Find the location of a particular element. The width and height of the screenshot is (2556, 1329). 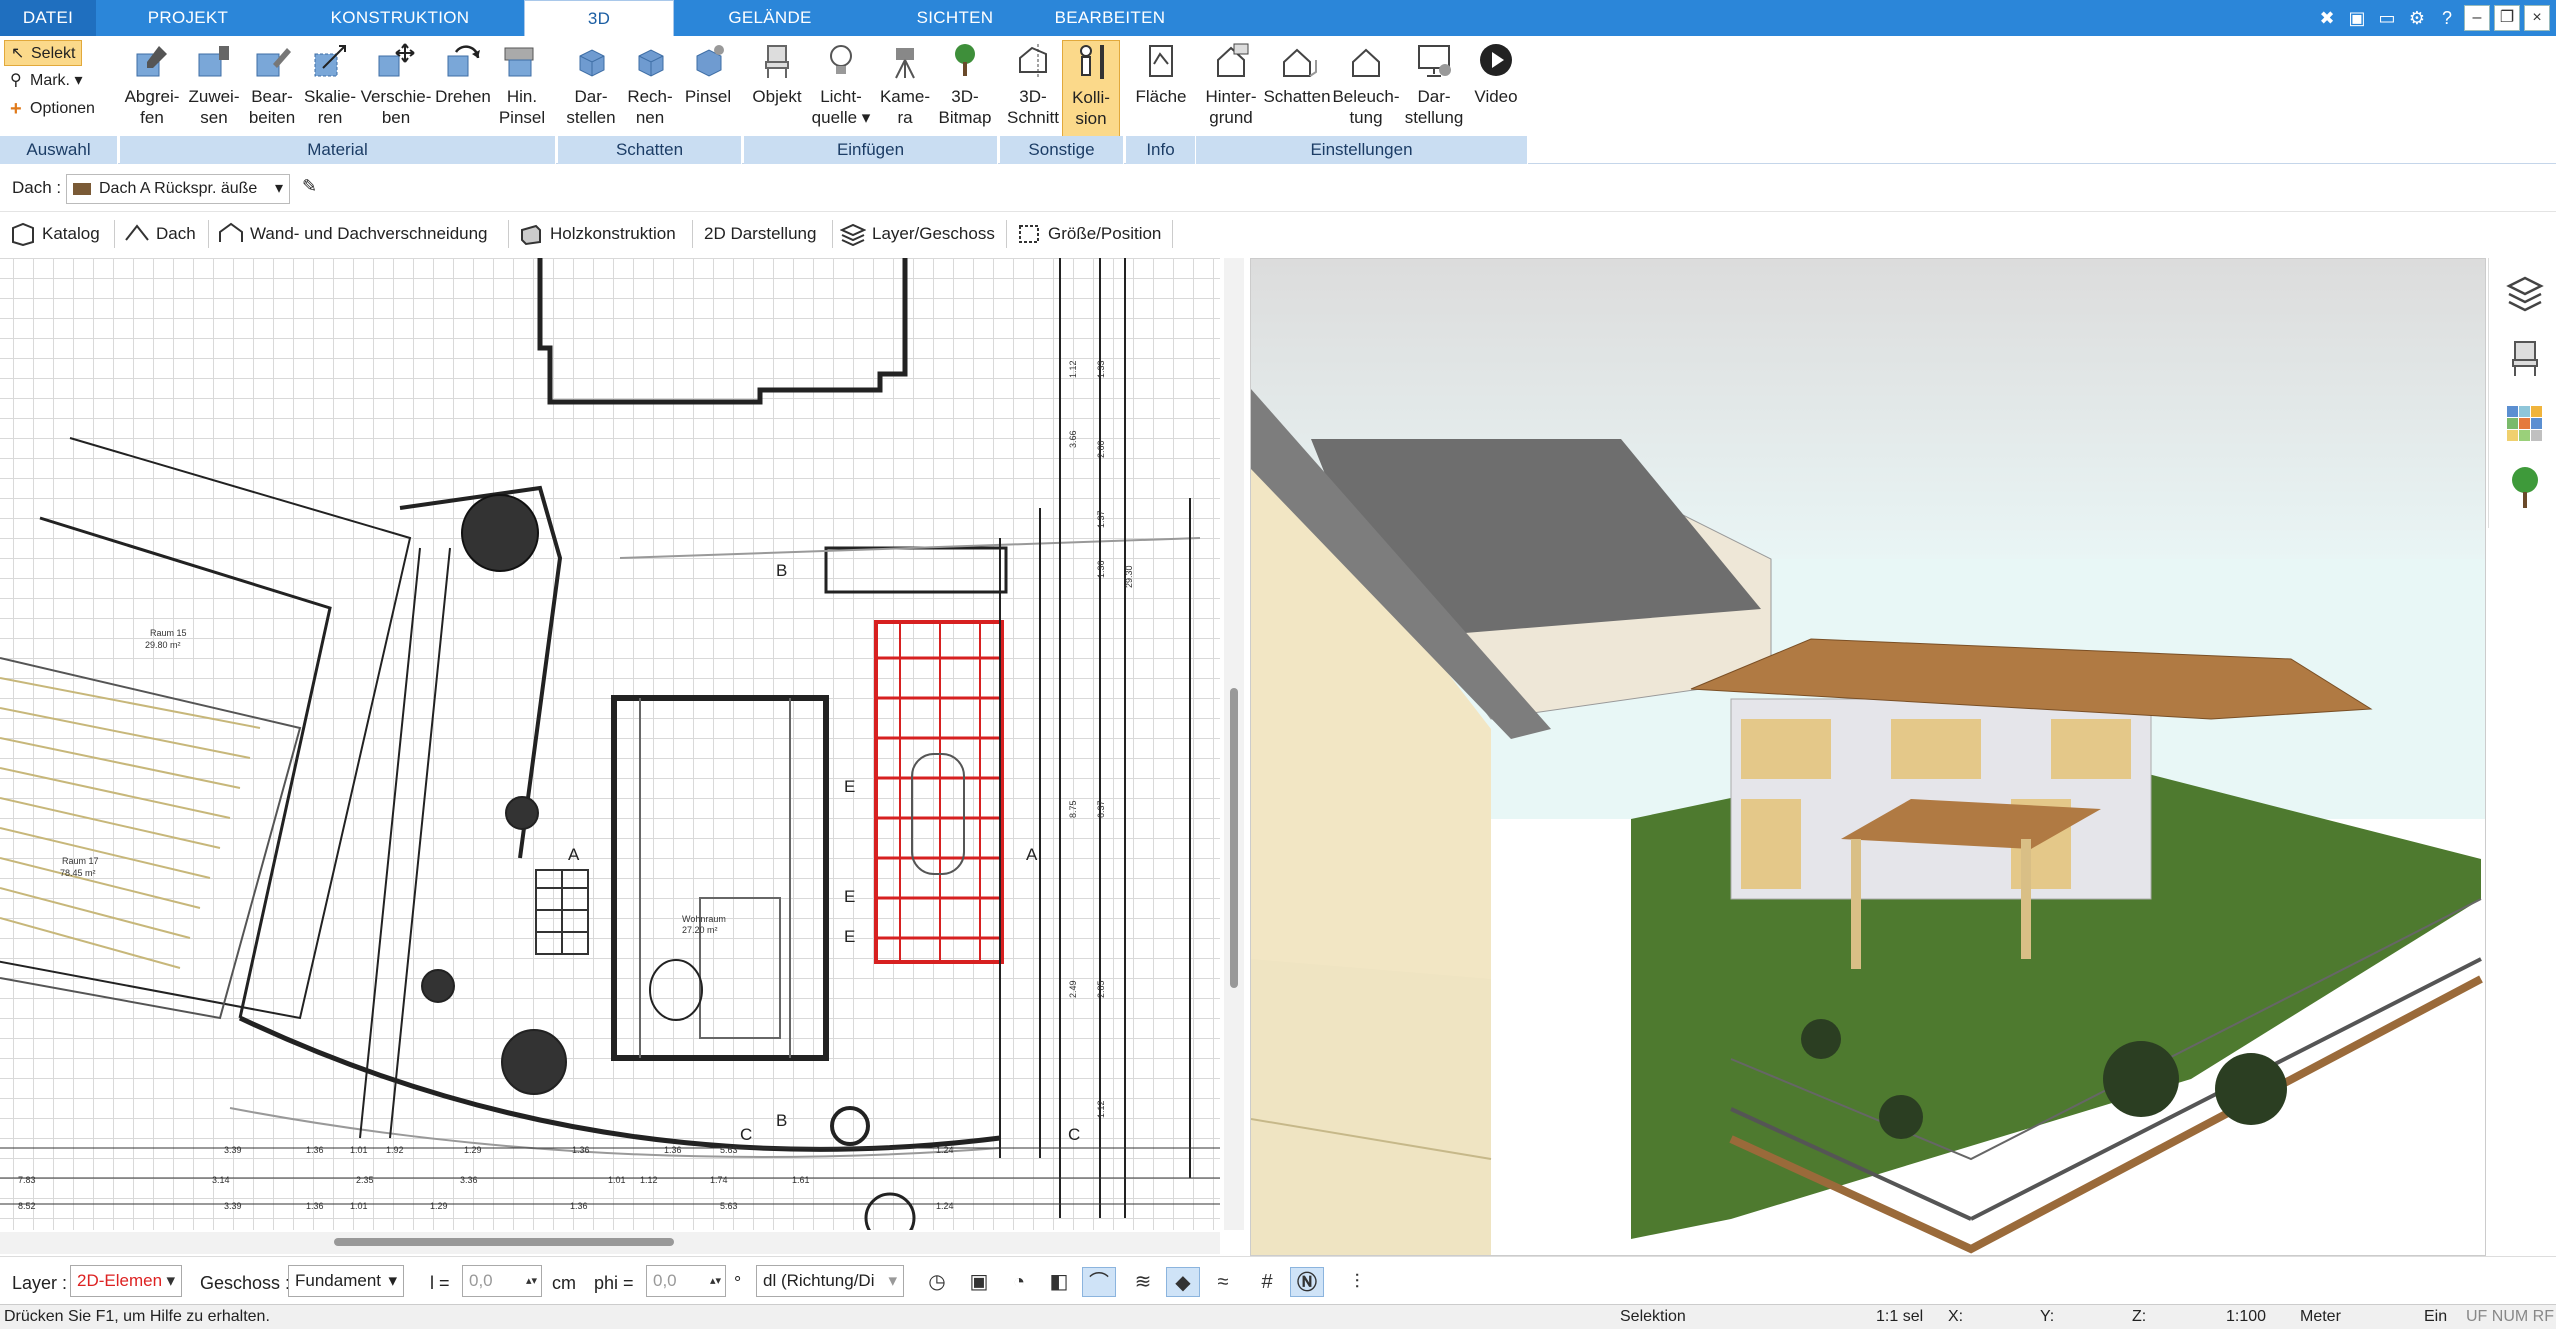

layers-panel-icon is located at coordinates (2525, 294).